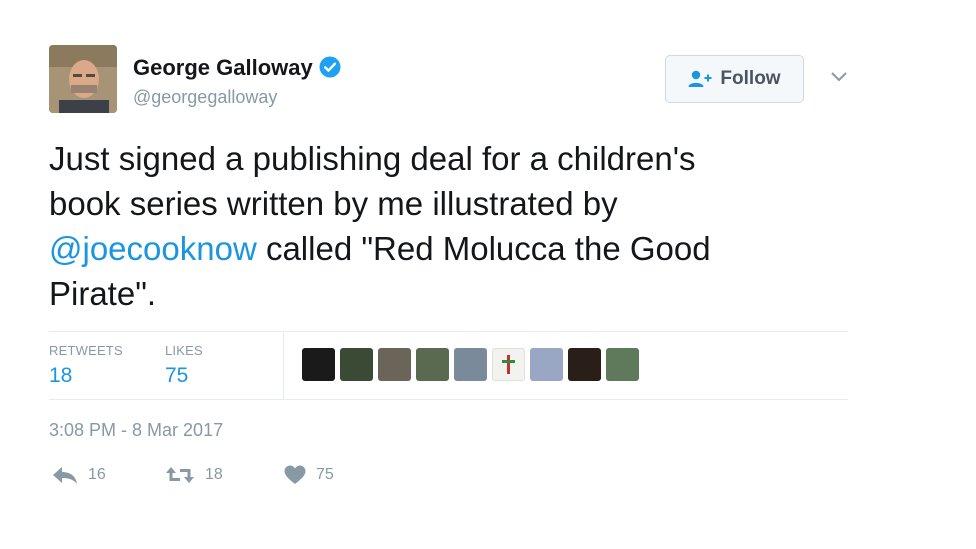 This screenshot has width=976, height=549. Describe the element at coordinates (325, 474) in the screenshot. I see `like-count: 75` at that location.